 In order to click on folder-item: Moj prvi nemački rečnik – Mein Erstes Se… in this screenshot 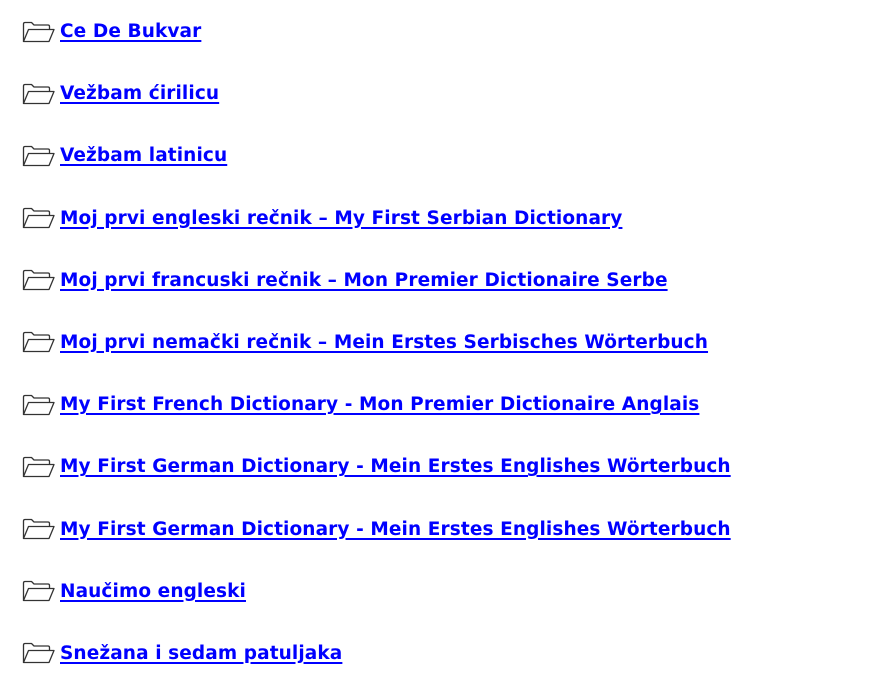, I will do `click(376, 342)`.